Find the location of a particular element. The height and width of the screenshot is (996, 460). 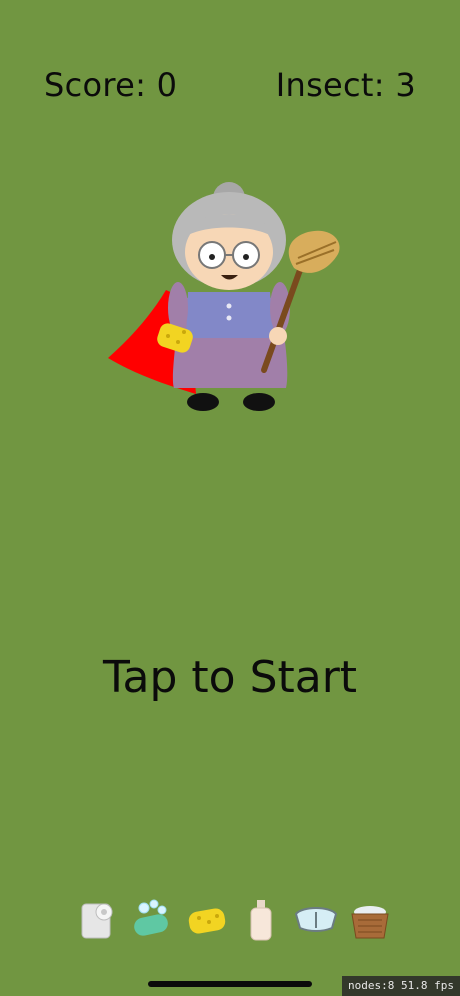

insect-counter: Insect: 3 is located at coordinates (345, 85).